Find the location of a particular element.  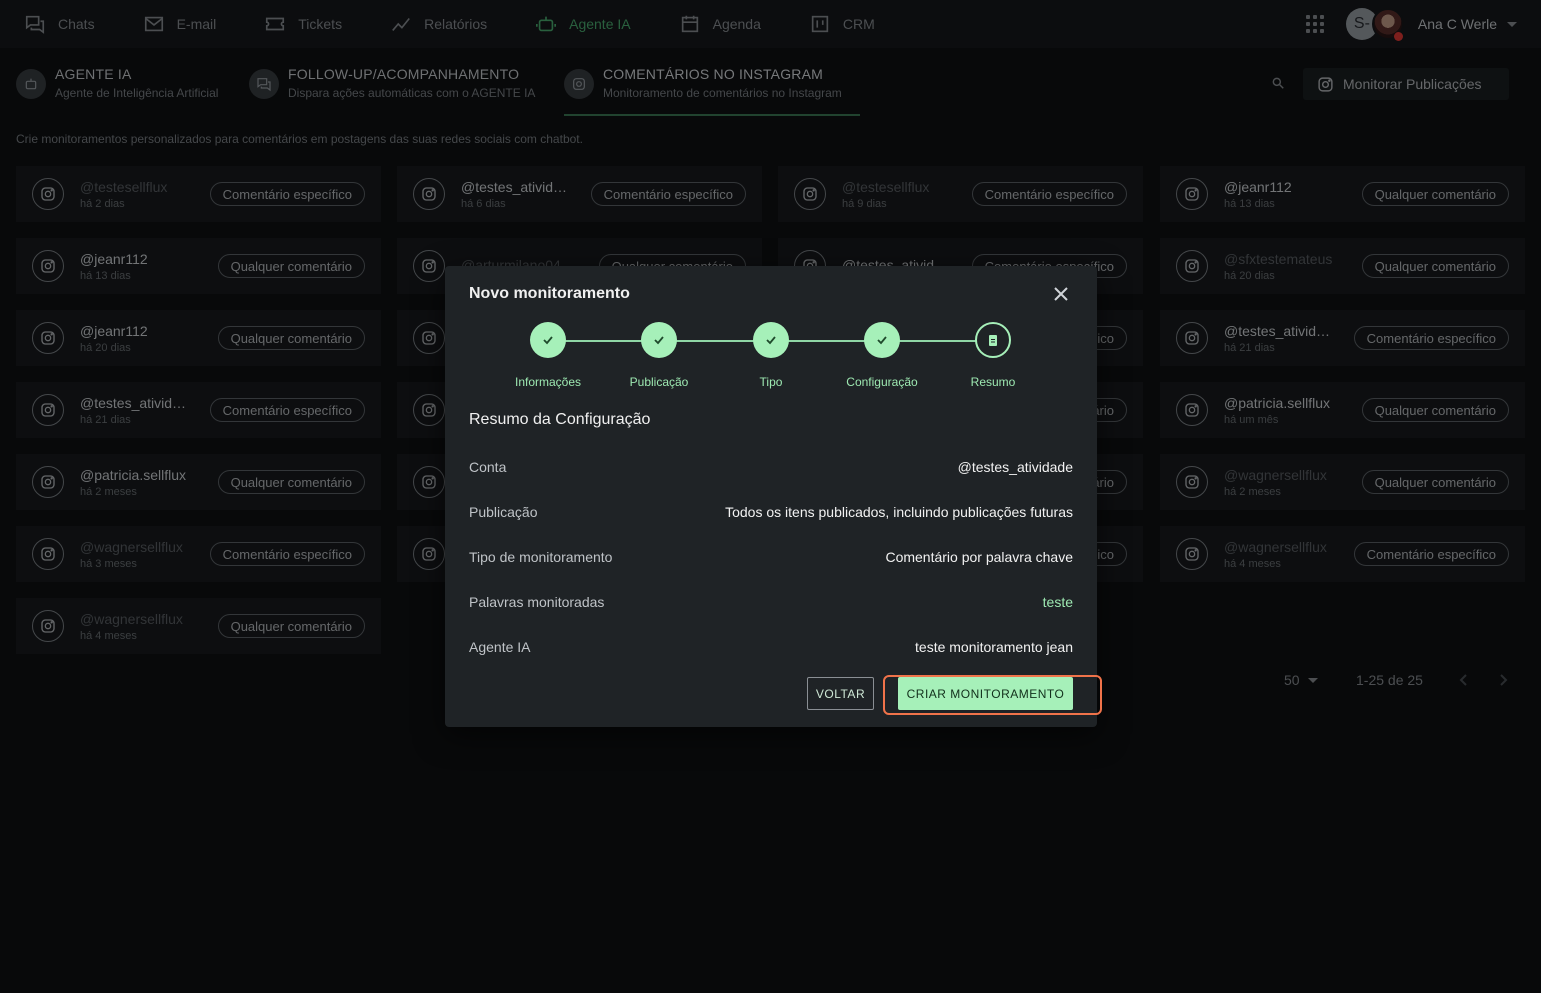

step-label: Configuração is located at coordinates (882, 382).